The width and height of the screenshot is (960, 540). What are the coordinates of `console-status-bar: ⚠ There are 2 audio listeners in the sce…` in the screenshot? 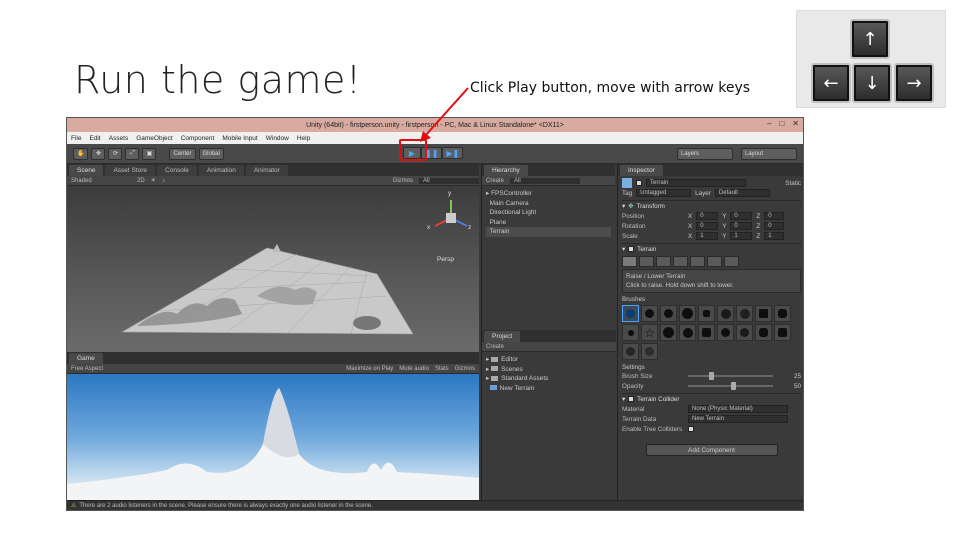 It's located at (435, 505).